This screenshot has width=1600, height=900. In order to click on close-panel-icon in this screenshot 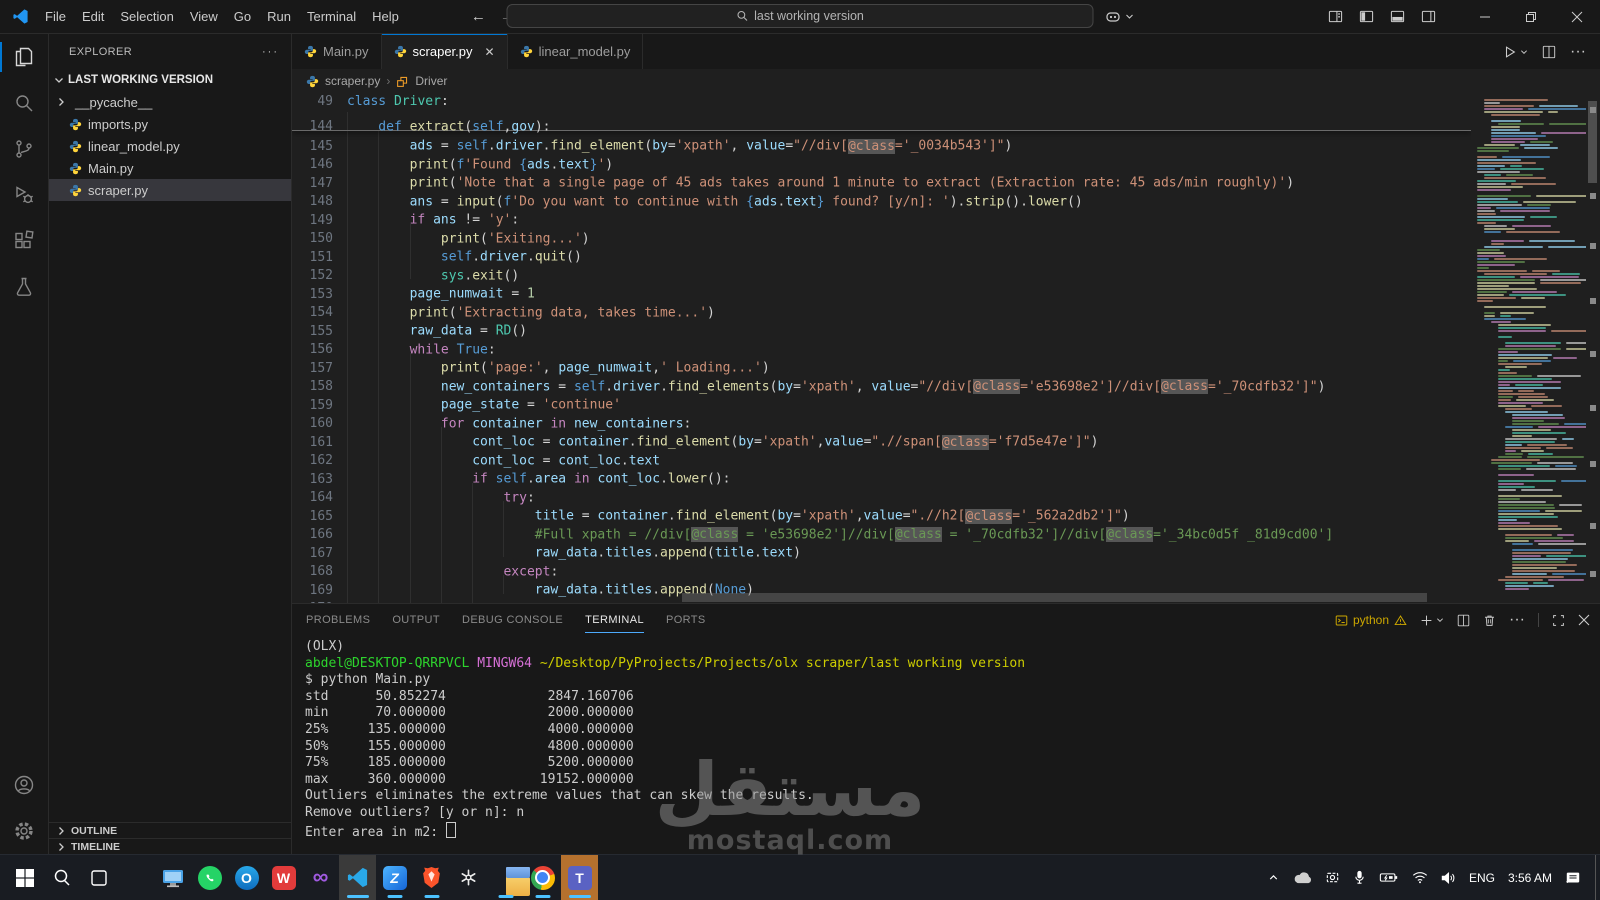, I will do `click(1584, 620)`.